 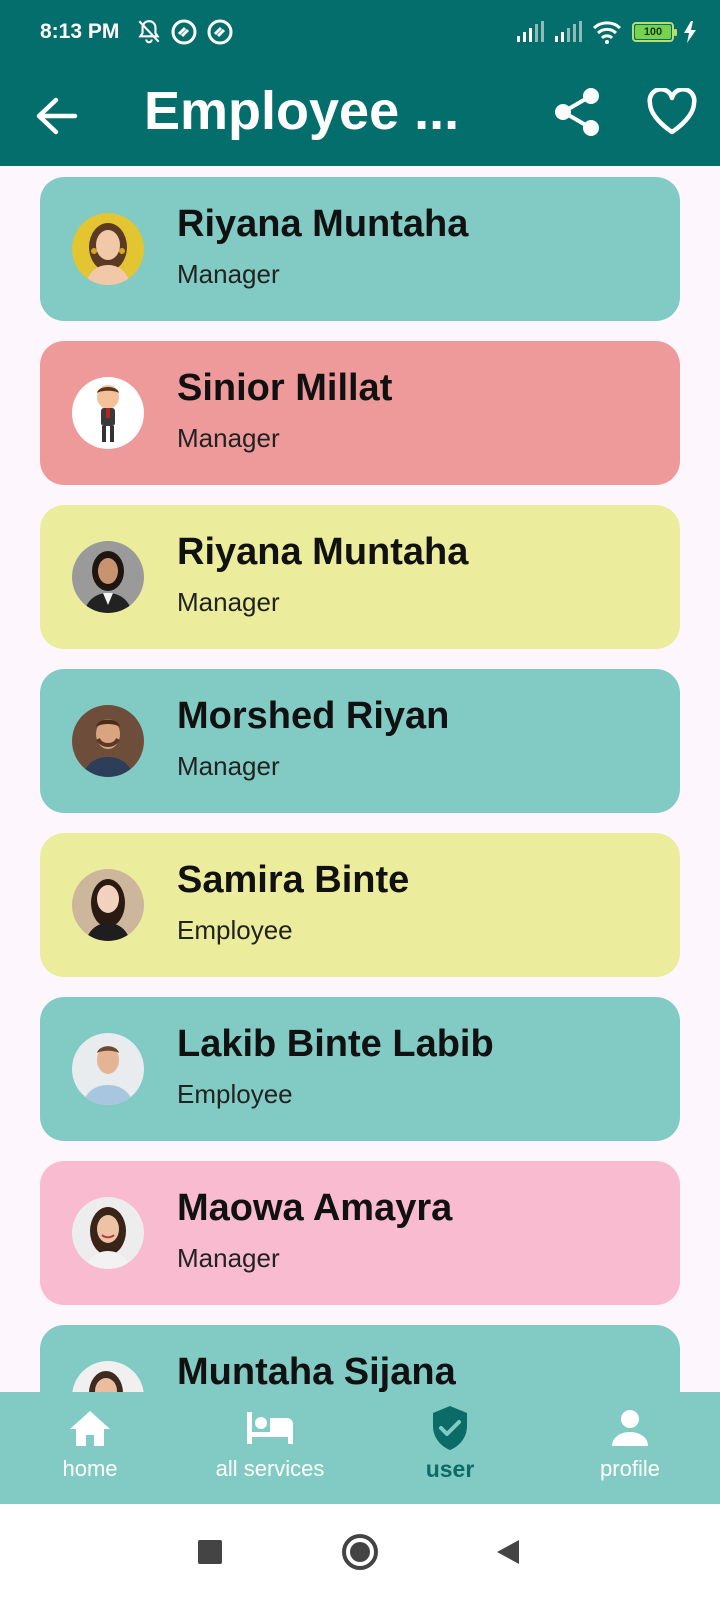 What do you see at coordinates (360, 34) in the screenshot?
I see `status-bar: 8:13 PM 100` at bounding box center [360, 34].